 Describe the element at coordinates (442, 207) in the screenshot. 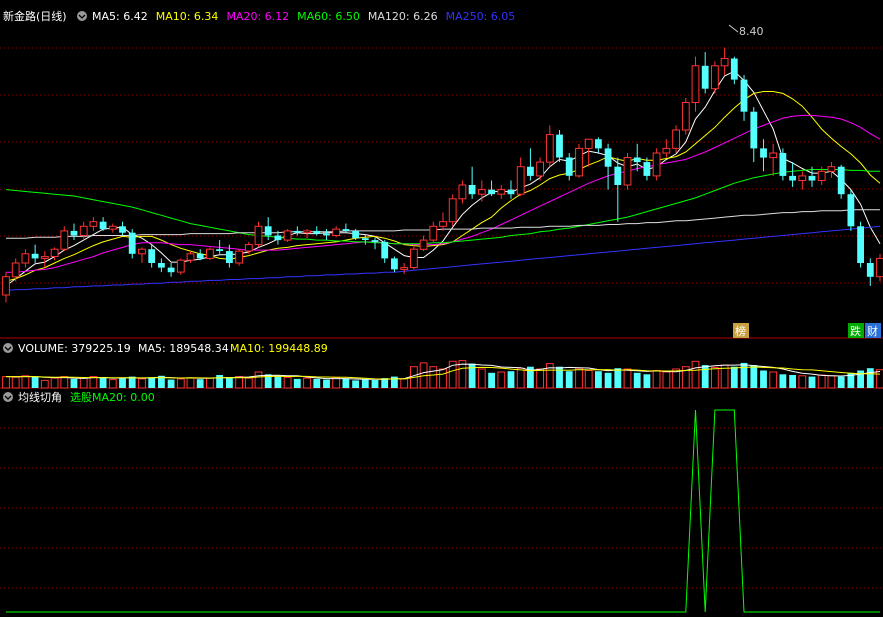

I see `ma-line-ma60` at that location.